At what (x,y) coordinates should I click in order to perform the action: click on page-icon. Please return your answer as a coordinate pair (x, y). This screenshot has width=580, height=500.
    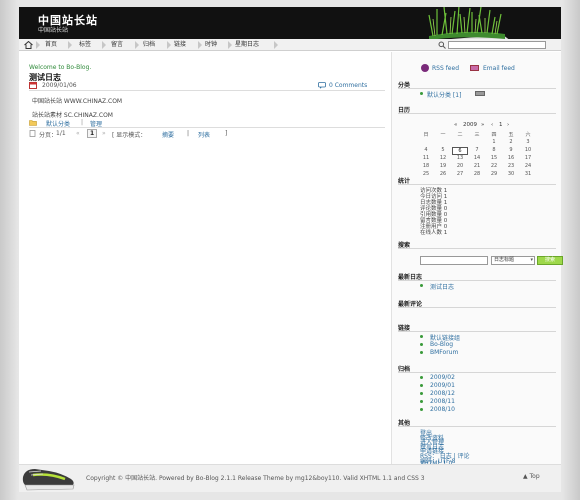
    Looking at the image, I should click on (32, 133).